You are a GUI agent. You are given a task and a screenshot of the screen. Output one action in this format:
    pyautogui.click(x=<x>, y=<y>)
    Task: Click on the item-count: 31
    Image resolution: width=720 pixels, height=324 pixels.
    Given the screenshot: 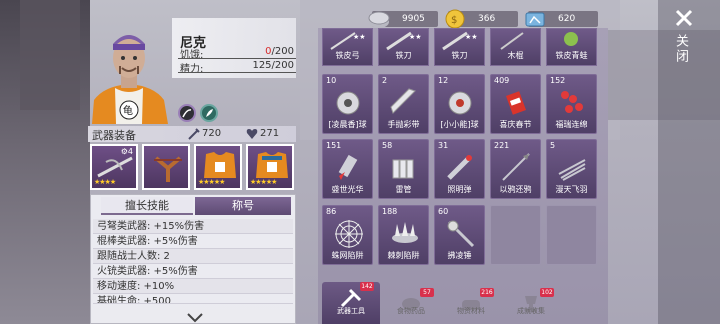 What is the action you would take?
    pyautogui.click(x=443, y=145)
    